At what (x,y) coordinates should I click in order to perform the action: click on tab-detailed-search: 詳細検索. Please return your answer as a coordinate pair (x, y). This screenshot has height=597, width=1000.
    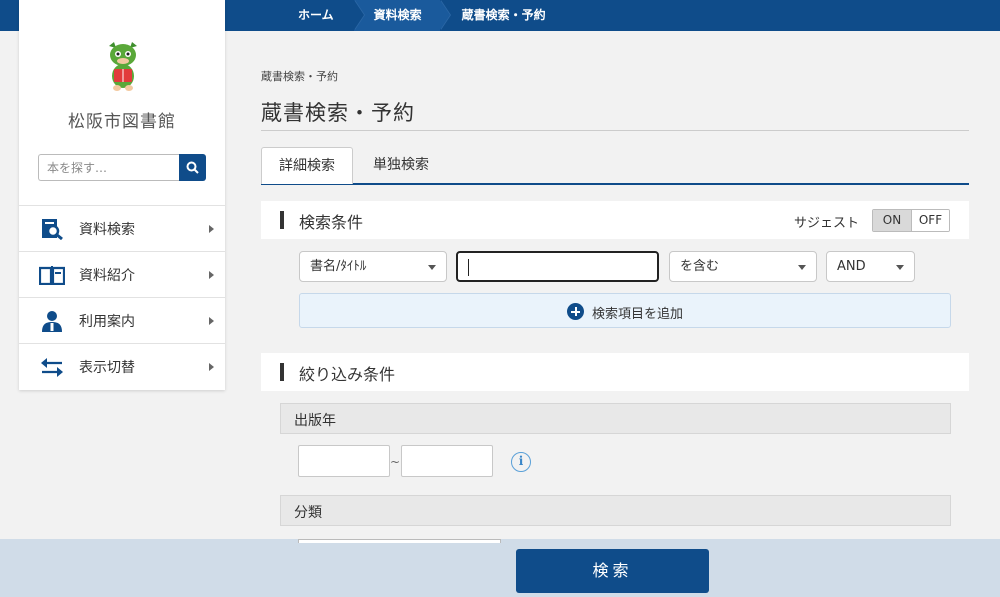
    Looking at the image, I should click on (307, 165).